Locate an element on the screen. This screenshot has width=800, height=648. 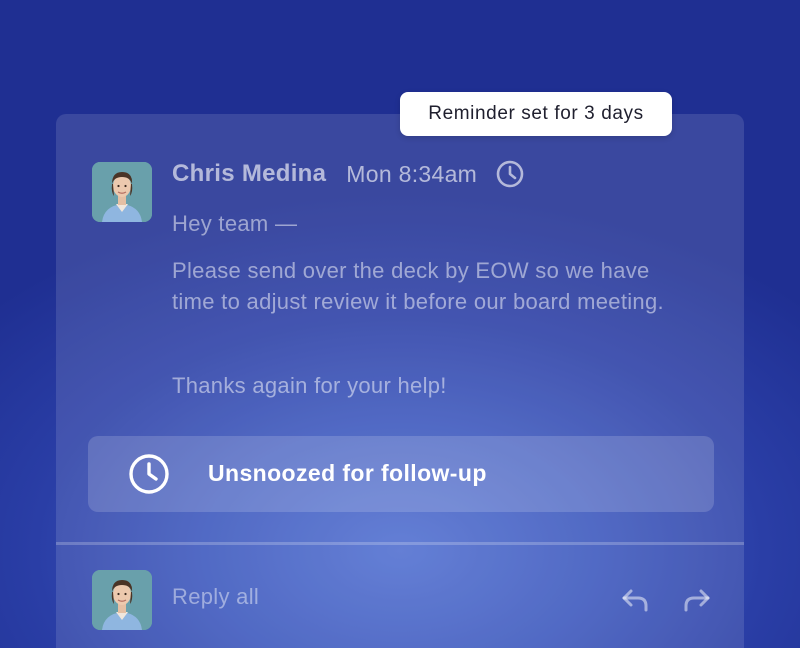
reminder-tooltip-text: Reminder set for 3 days is located at coordinates (536, 113).